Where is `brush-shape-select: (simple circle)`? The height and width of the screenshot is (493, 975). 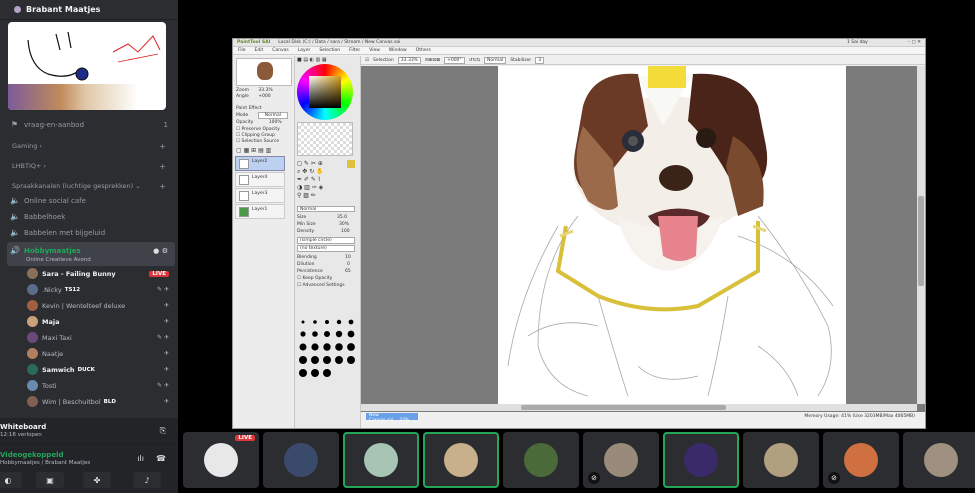
brush-shape-select: (simple circle) is located at coordinates (326, 240).